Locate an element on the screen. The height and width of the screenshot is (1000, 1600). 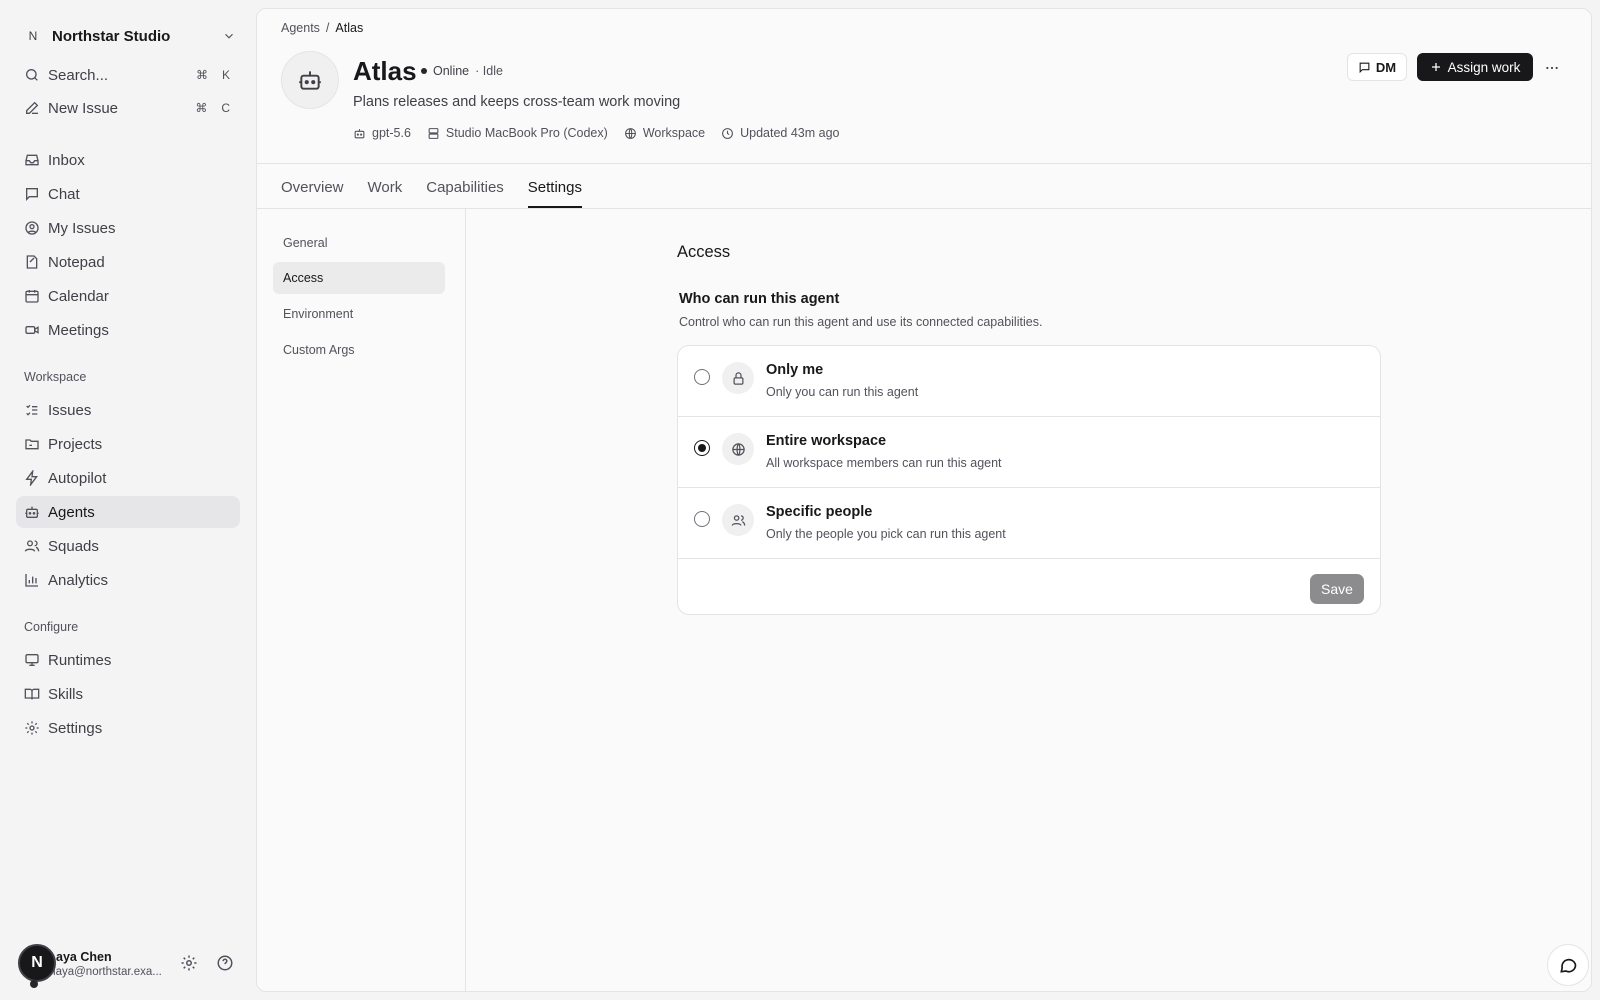
bolt-icon is located at coordinates (31, 478).